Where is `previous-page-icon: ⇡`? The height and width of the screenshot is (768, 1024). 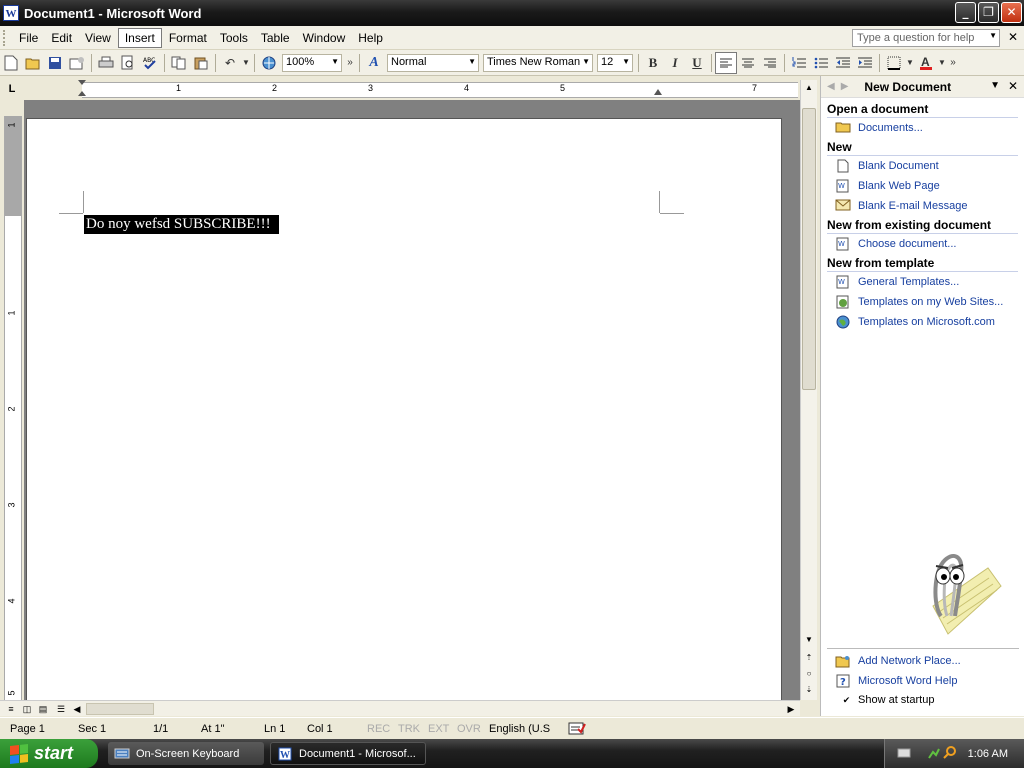 previous-page-icon: ⇡ is located at coordinates (809, 658).